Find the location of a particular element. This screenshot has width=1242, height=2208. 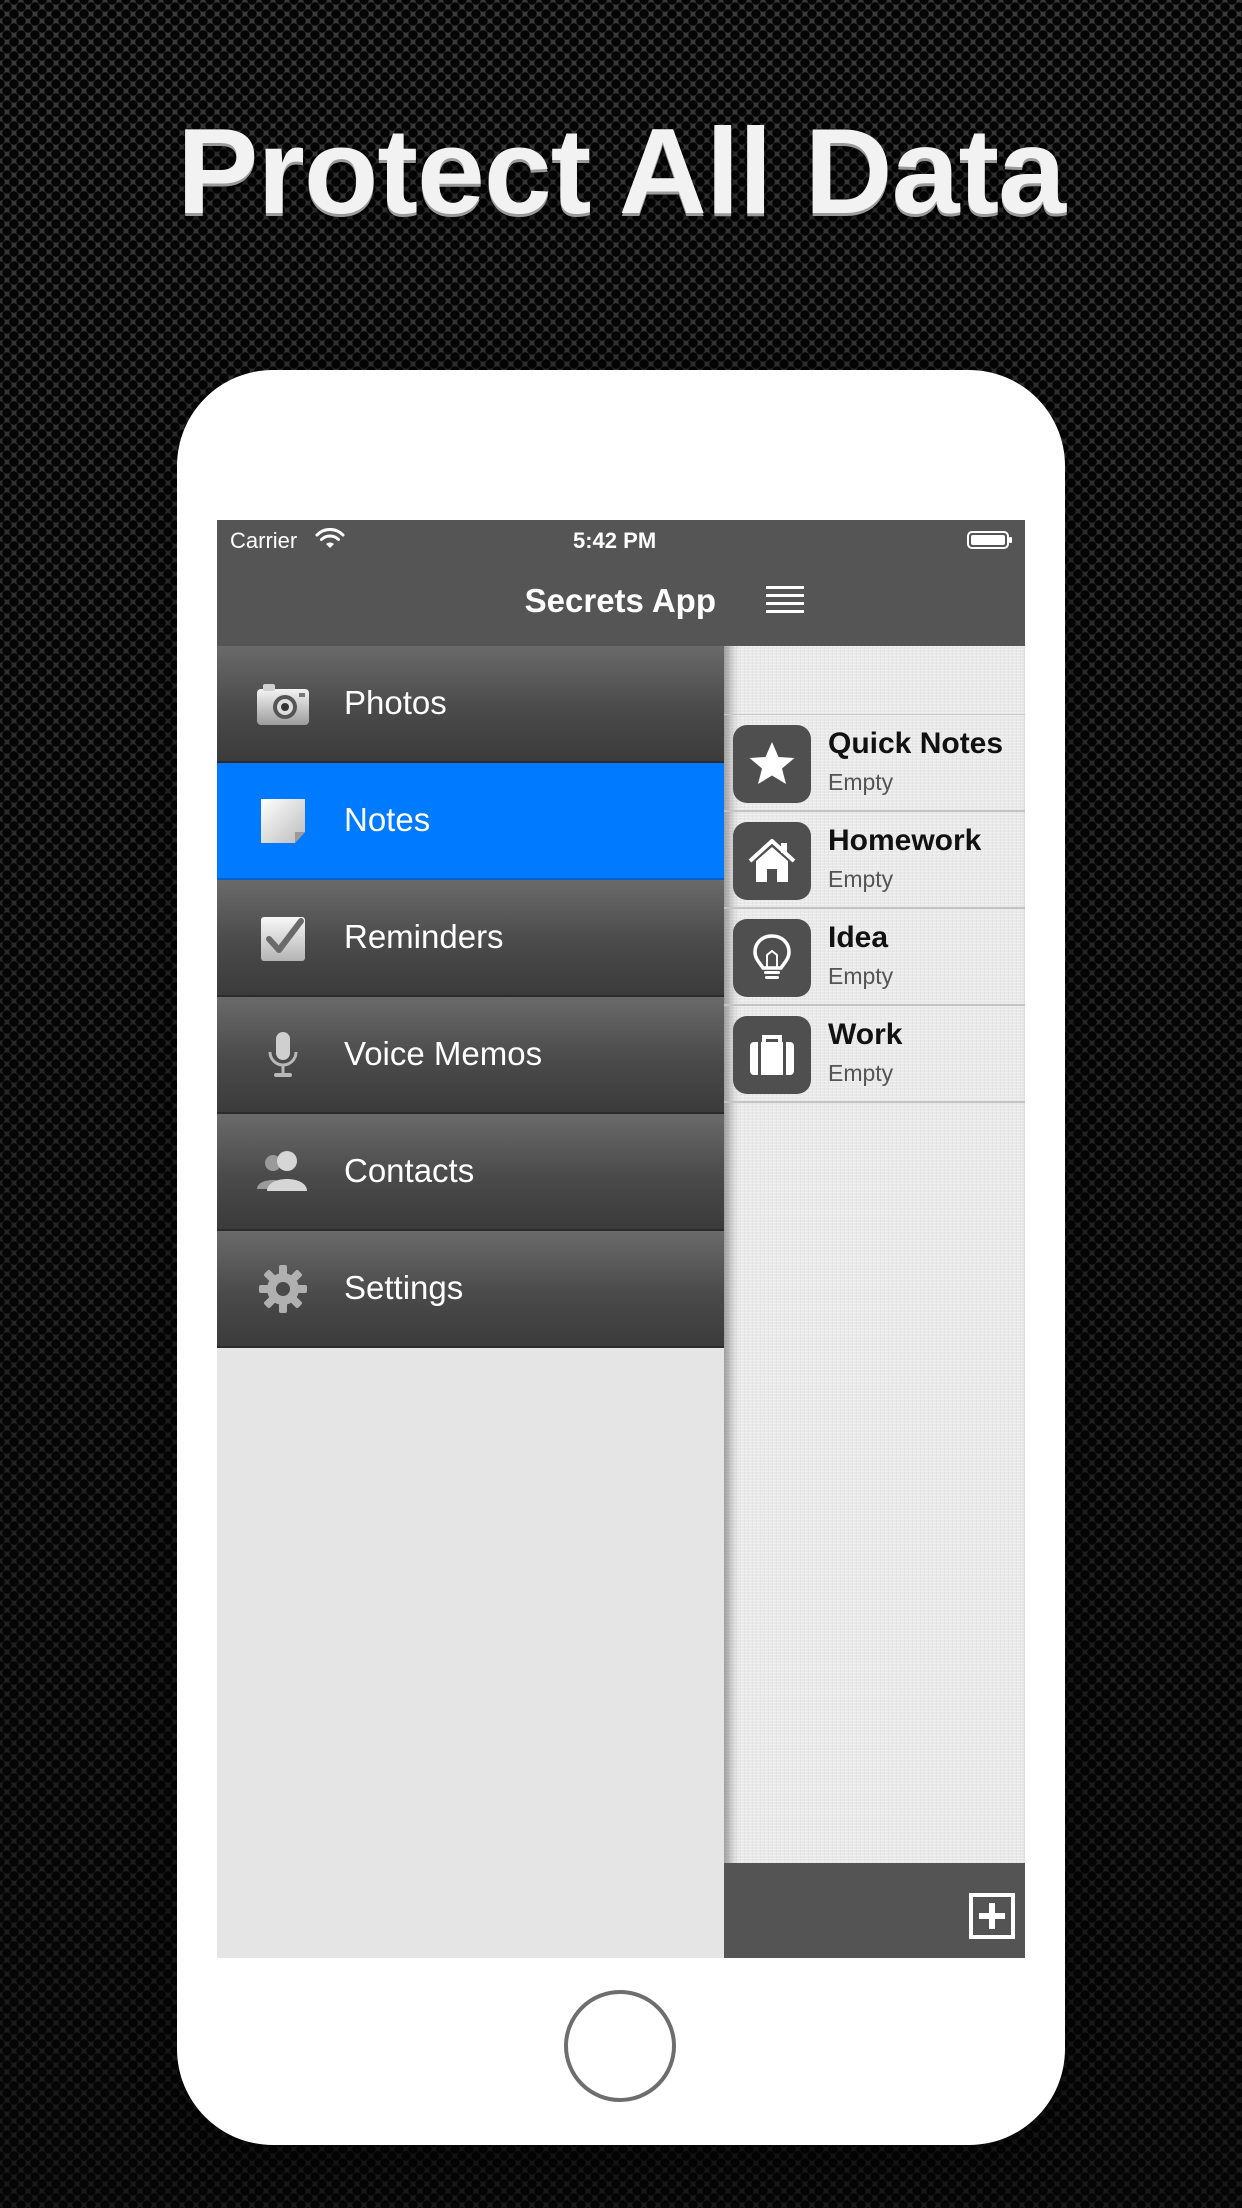

category-name: Idea is located at coordinates (858, 937).